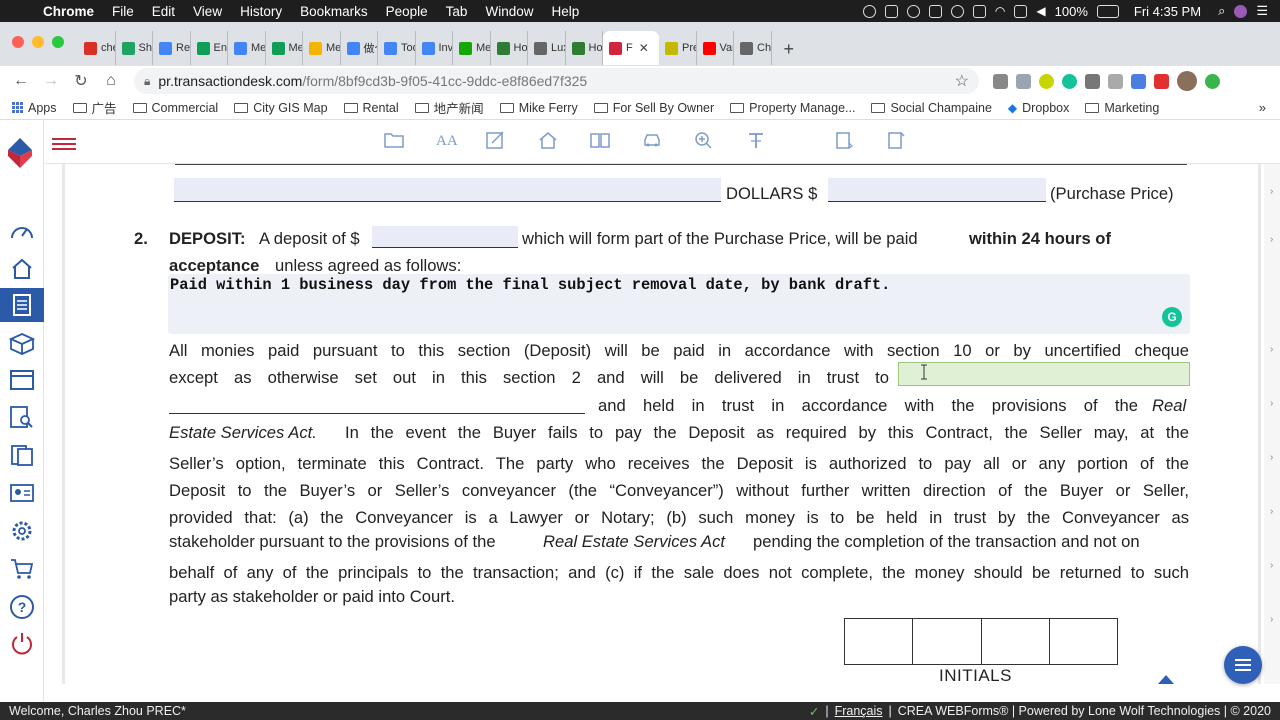 Image resolution: width=1280 pixels, height=720 pixels. I want to click on extension-grammarly-icon, so click(1069, 81).